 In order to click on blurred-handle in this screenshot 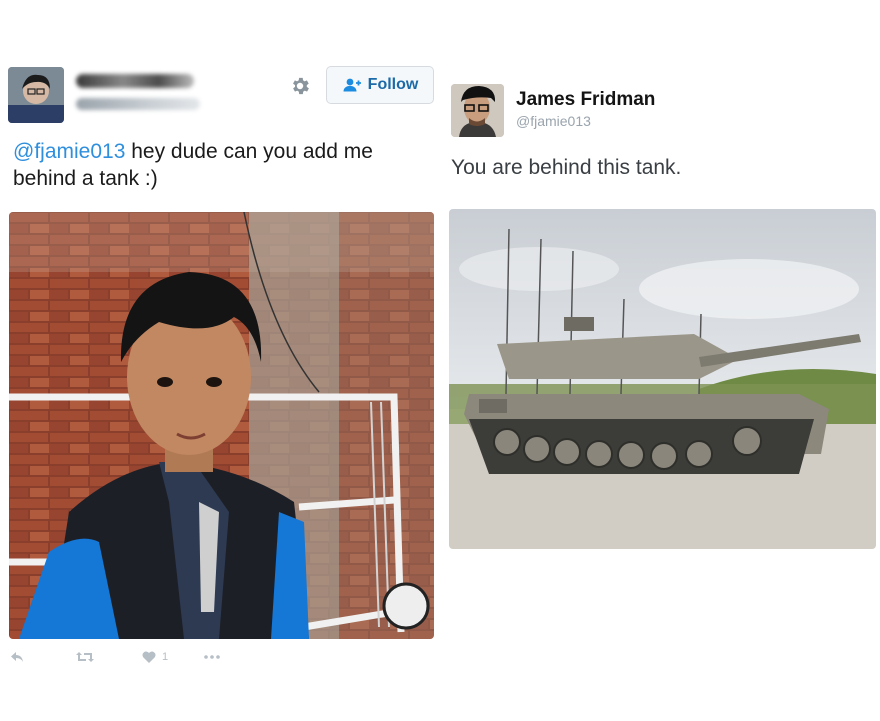, I will do `click(138, 104)`.